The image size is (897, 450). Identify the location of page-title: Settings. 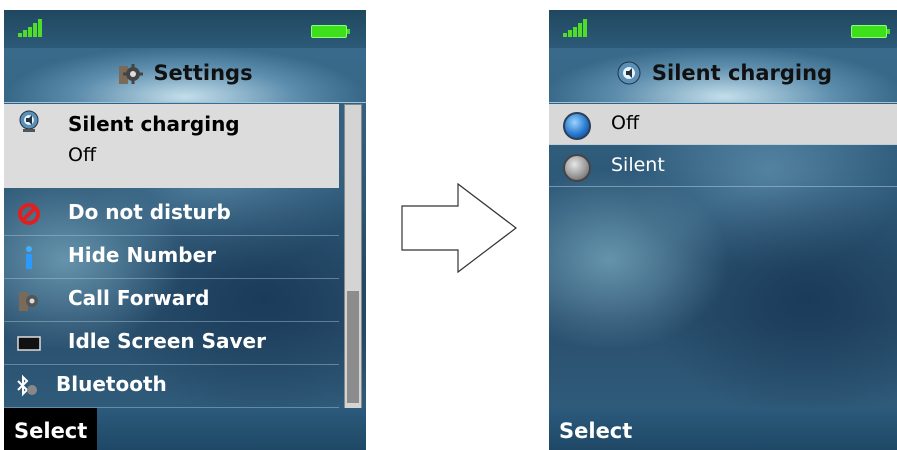
(203, 73).